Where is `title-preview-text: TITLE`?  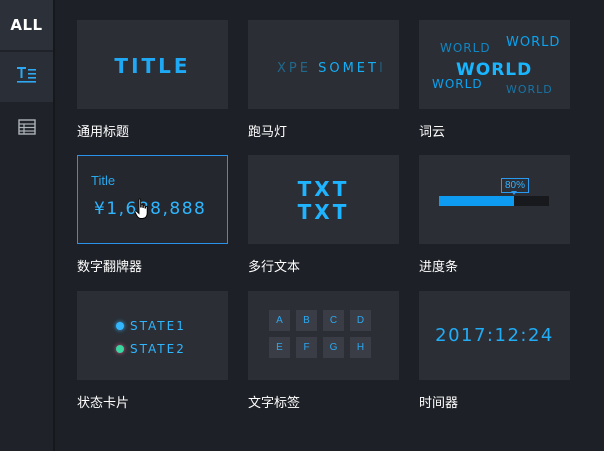
title-preview-text: TITLE is located at coordinates (152, 66).